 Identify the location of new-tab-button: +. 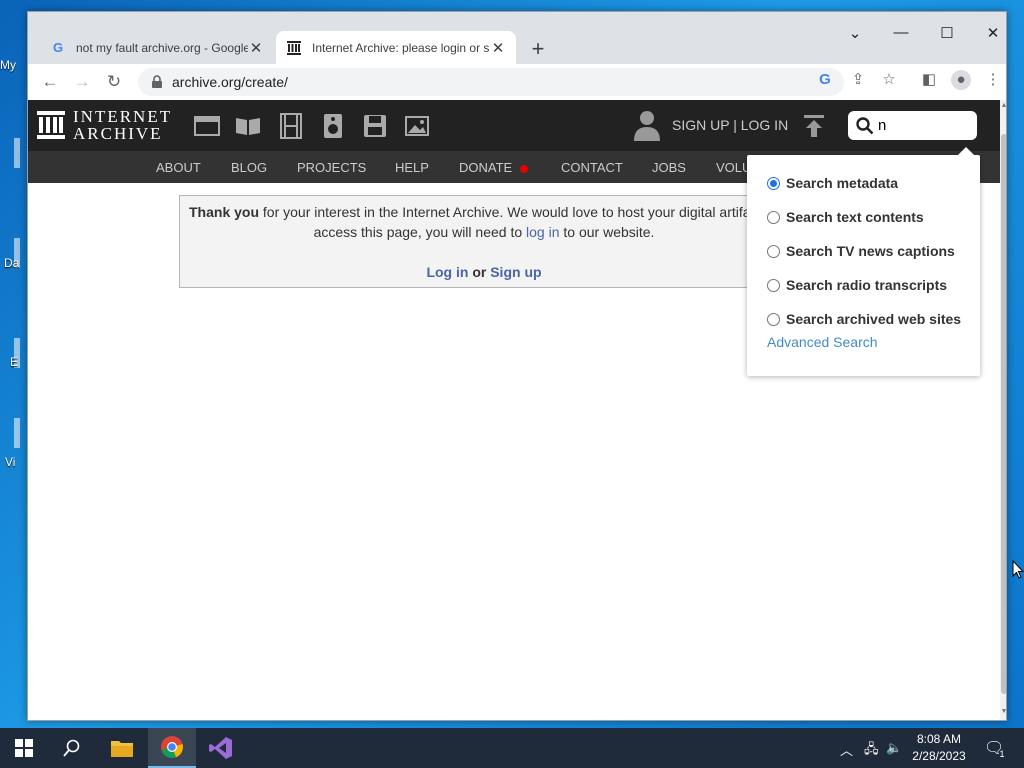
(538, 49).